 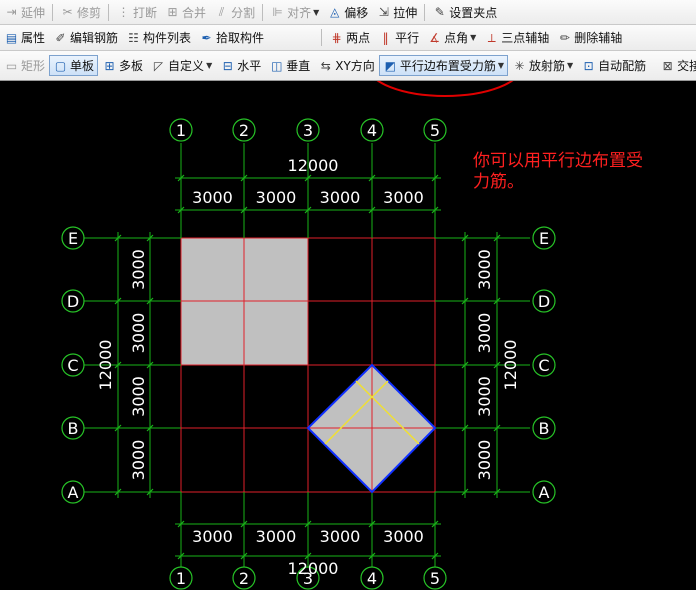 What do you see at coordinates (122, 65) in the screenshot?
I see `multi-slab-button: ⊞ 多板` at bounding box center [122, 65].